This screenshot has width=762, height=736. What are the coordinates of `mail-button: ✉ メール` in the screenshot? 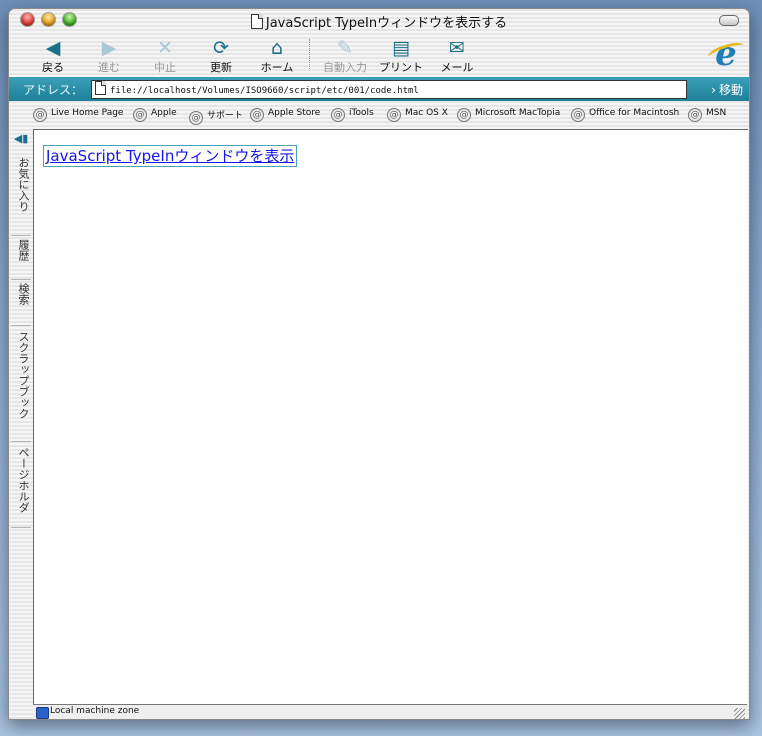 It's located at (457, 56).